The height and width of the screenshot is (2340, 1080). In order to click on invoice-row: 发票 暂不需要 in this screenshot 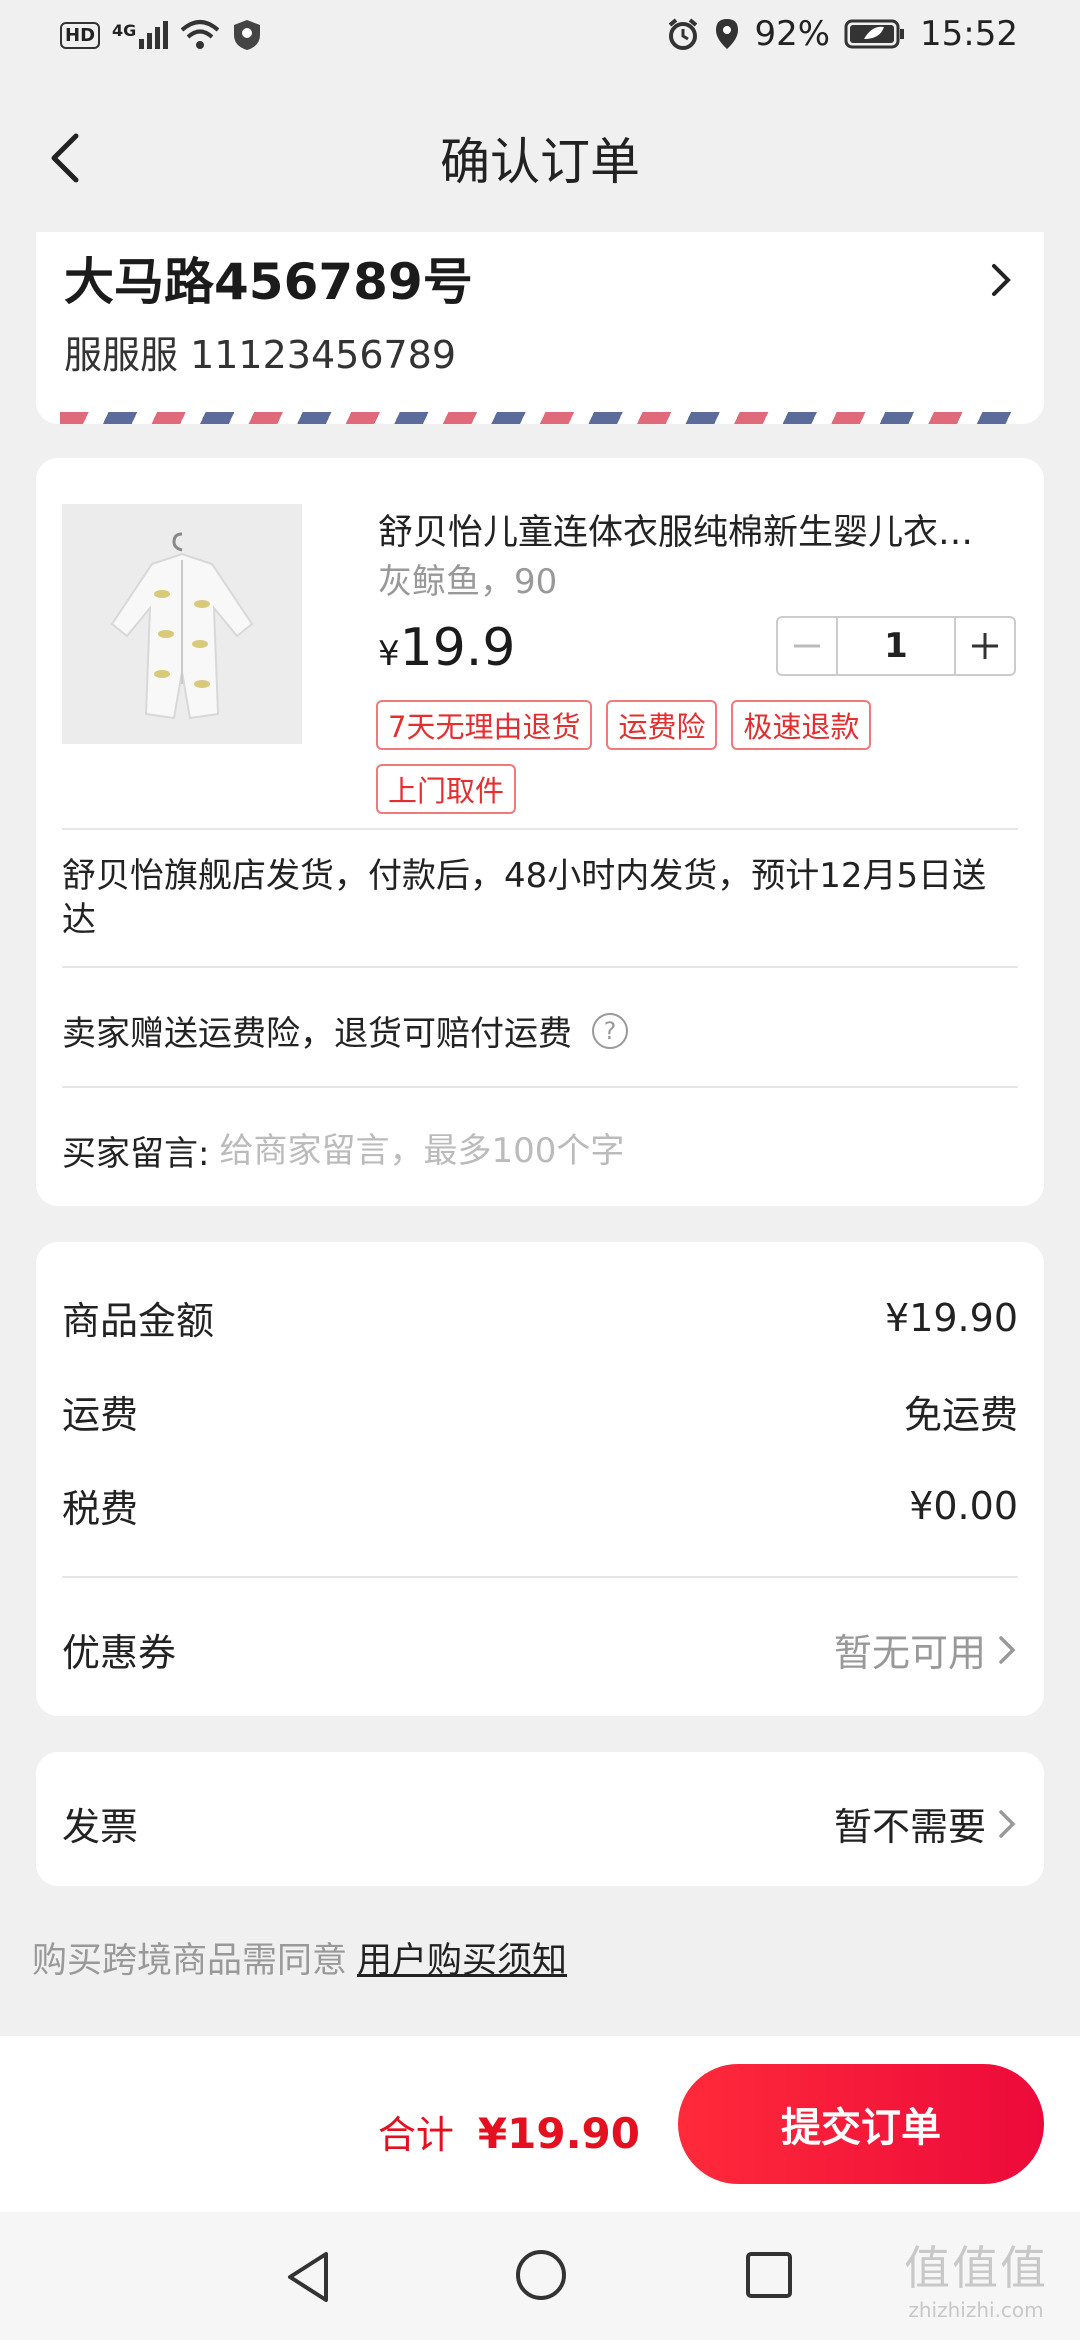, I will do `click(540, 1823)`.